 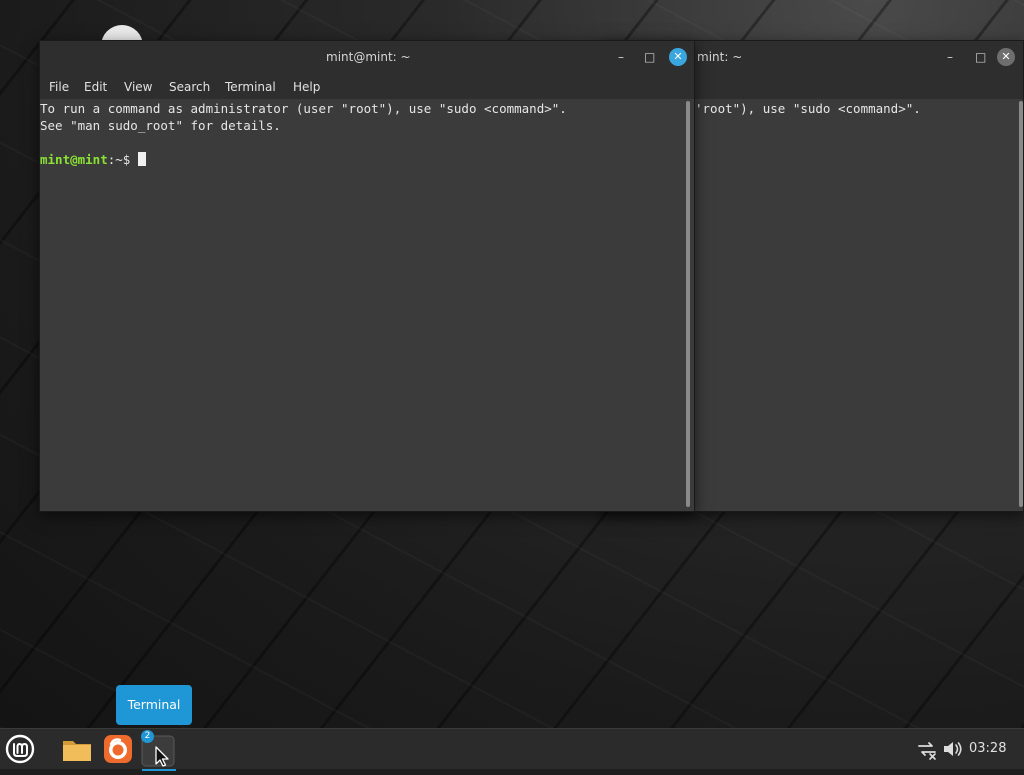 I want to click on text-cursor, so click(x=141, y=159).